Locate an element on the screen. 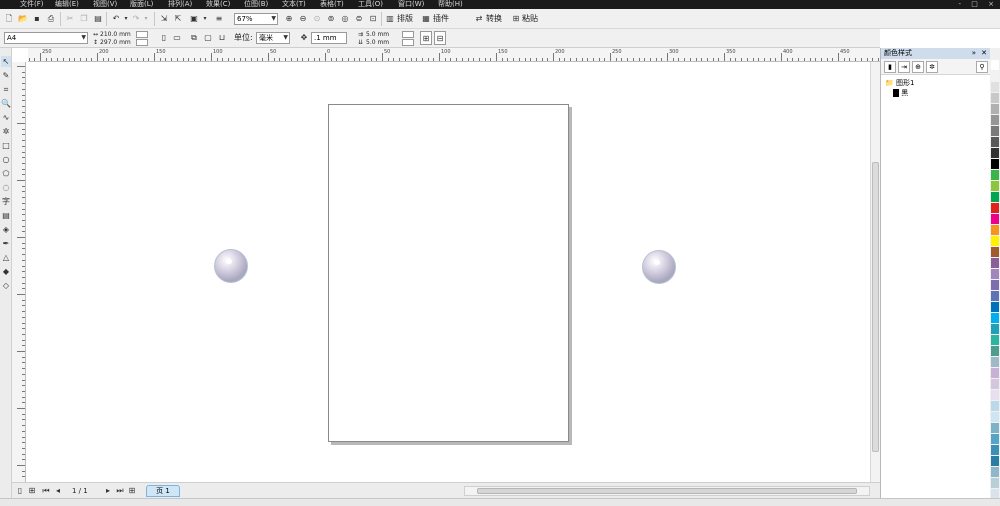 This screenshot has height=506, width=1000. tree-item-child: 黑 is located at coordinates (900, 93).